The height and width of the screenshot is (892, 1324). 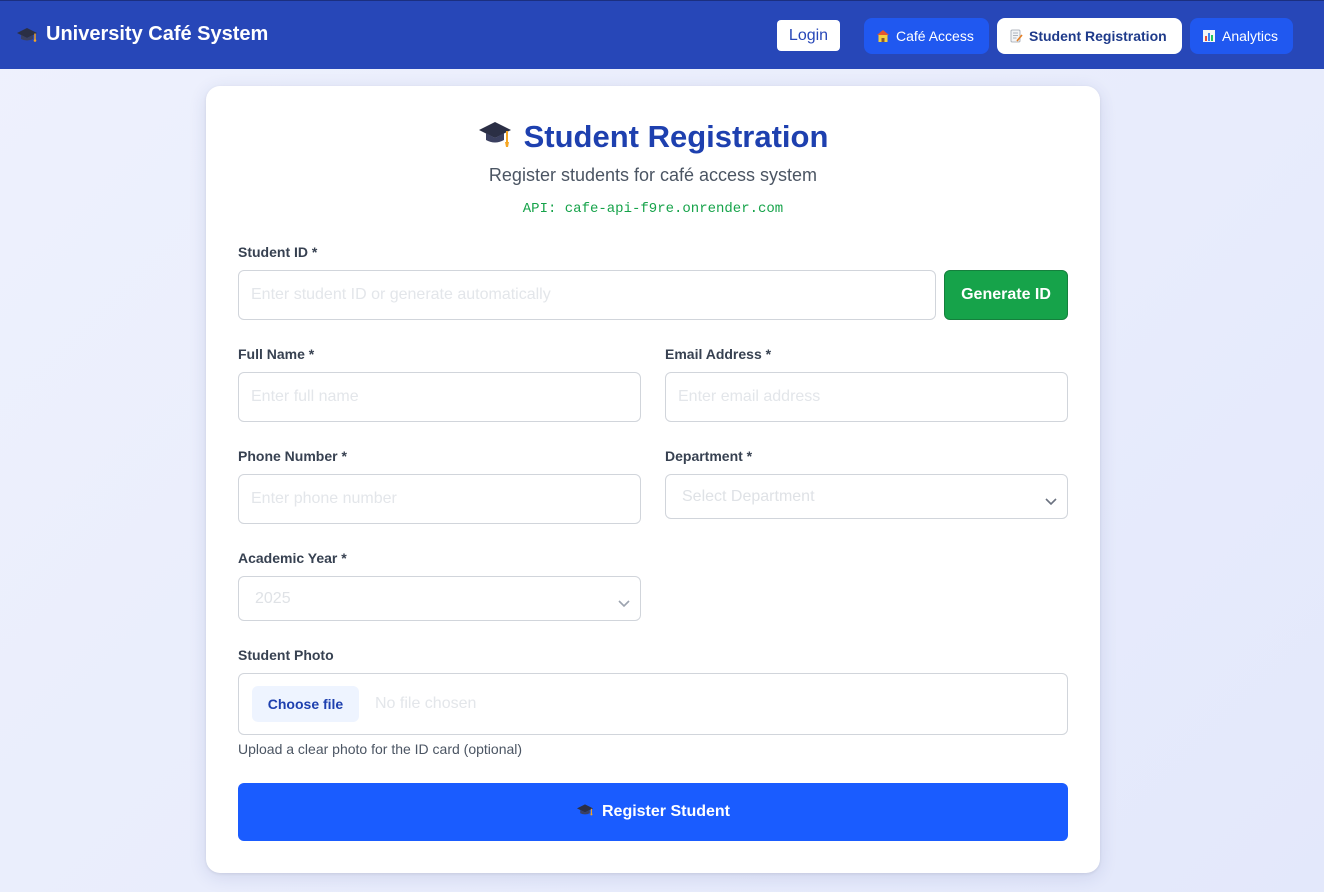 I want to click on phone-label: Phone Number *, so click(x=292, y=456).